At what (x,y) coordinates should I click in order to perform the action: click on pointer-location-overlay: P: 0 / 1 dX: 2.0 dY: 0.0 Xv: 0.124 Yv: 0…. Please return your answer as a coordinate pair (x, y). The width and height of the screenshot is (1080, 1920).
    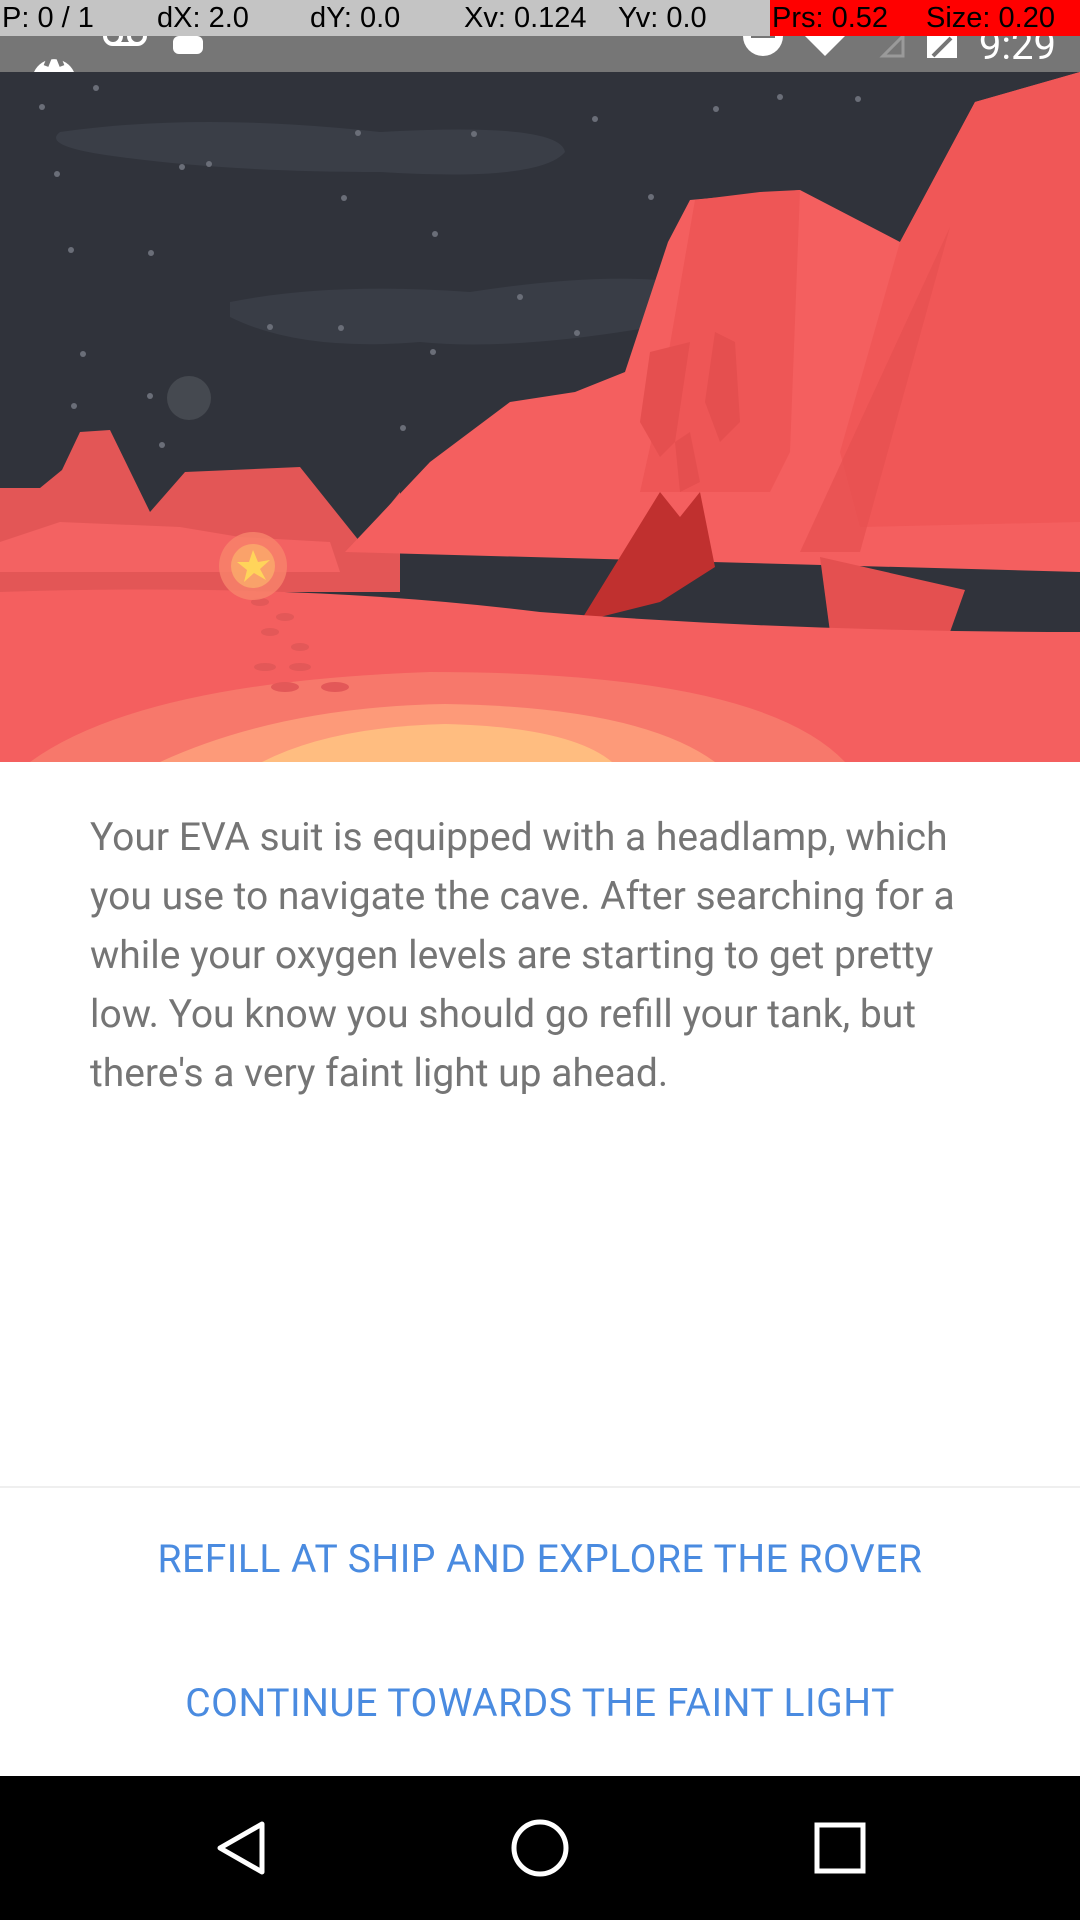
    Looking at the image, I should click on (540, 18).